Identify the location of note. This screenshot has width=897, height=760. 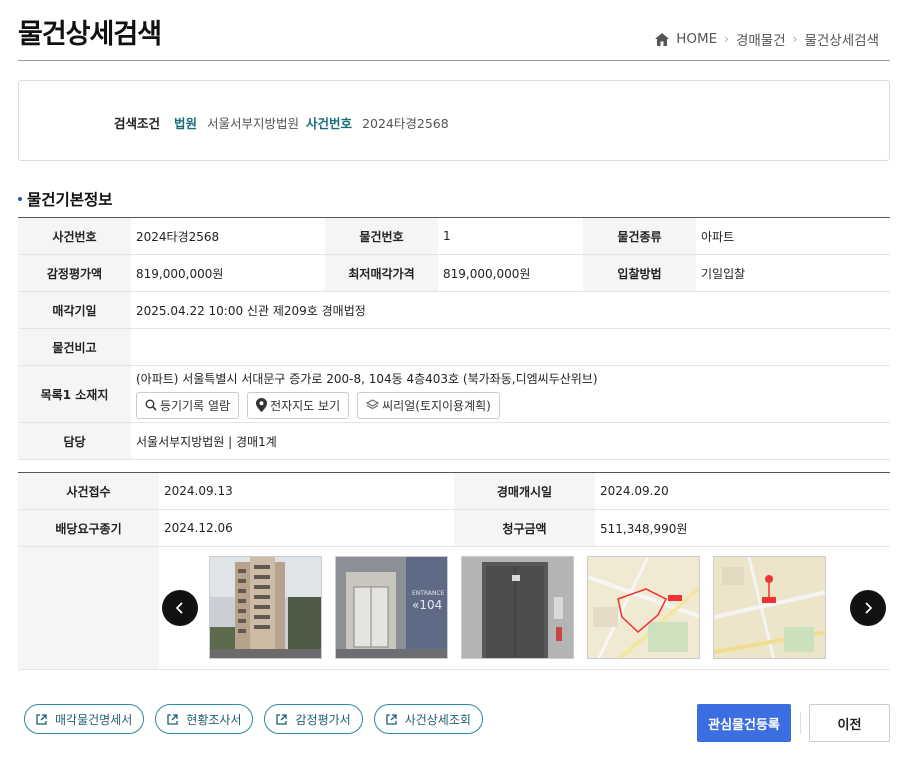
(510, 347).